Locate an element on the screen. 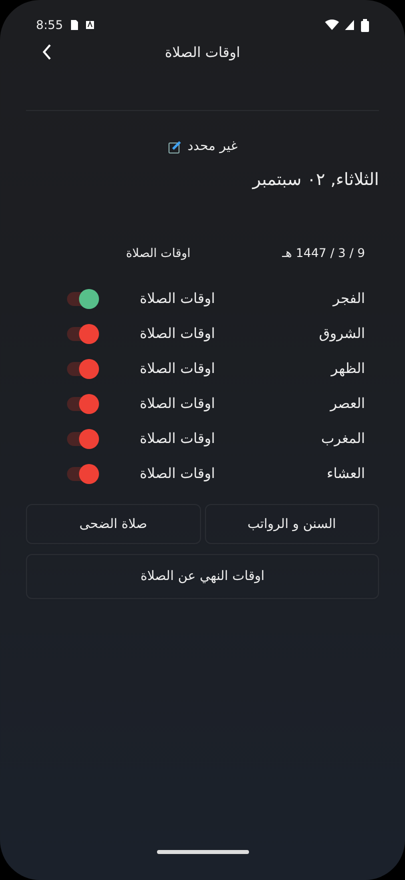  wifi-icon is located at coordinates (332, 25).